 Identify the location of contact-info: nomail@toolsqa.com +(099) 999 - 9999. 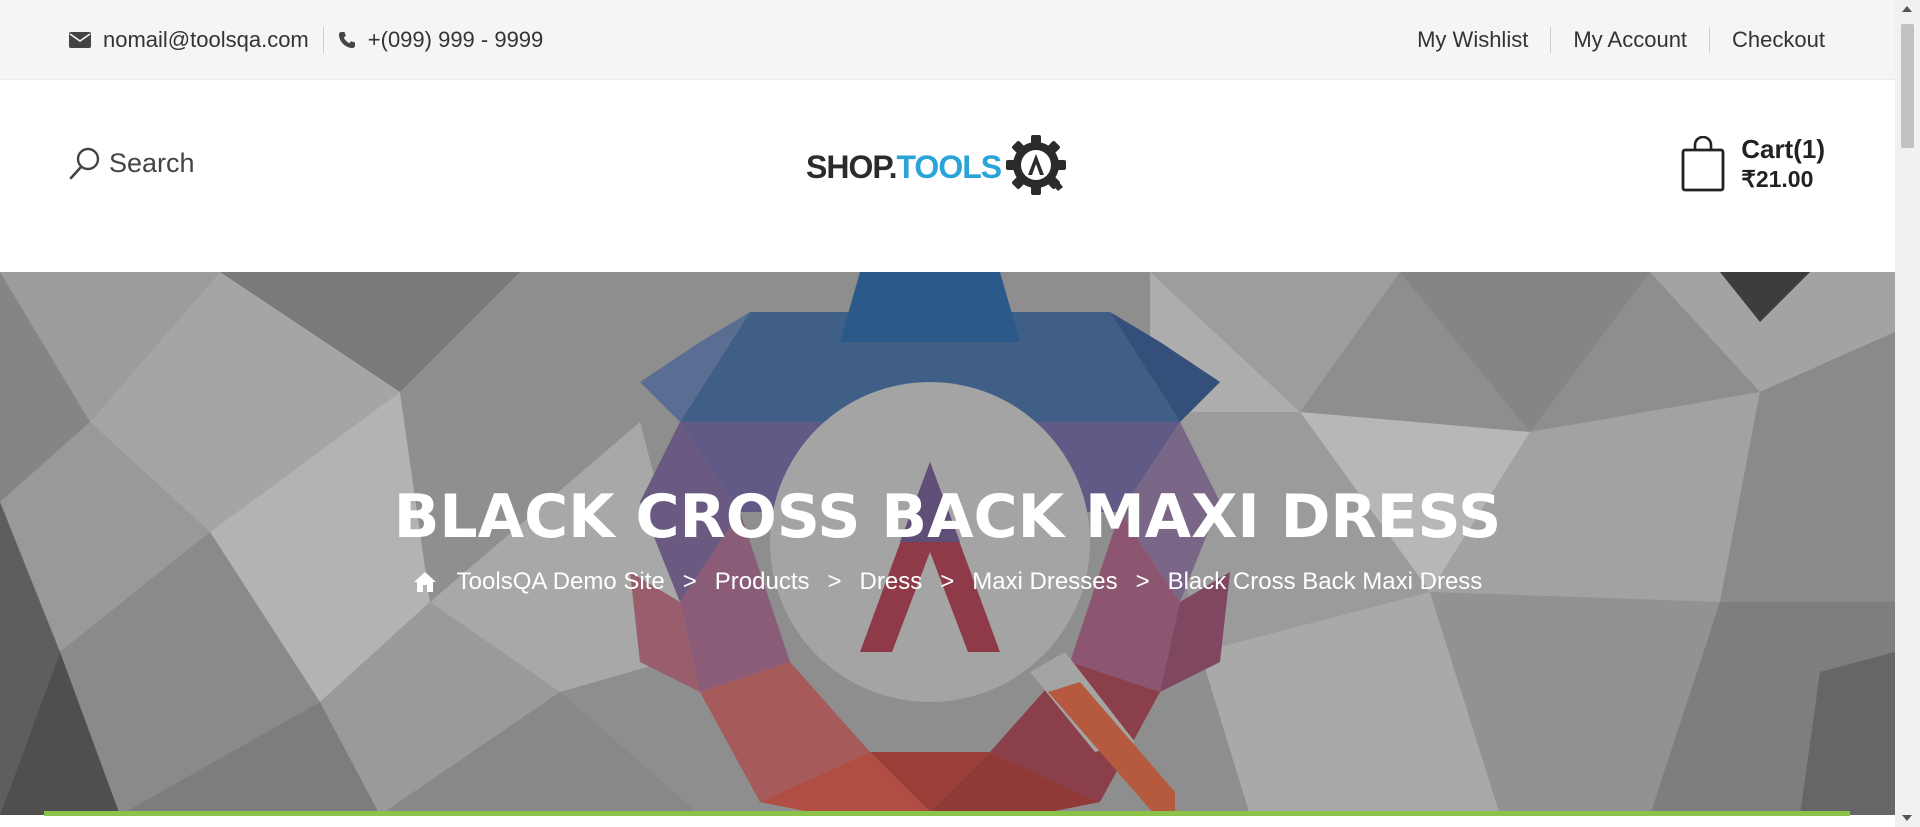
(306, 40).